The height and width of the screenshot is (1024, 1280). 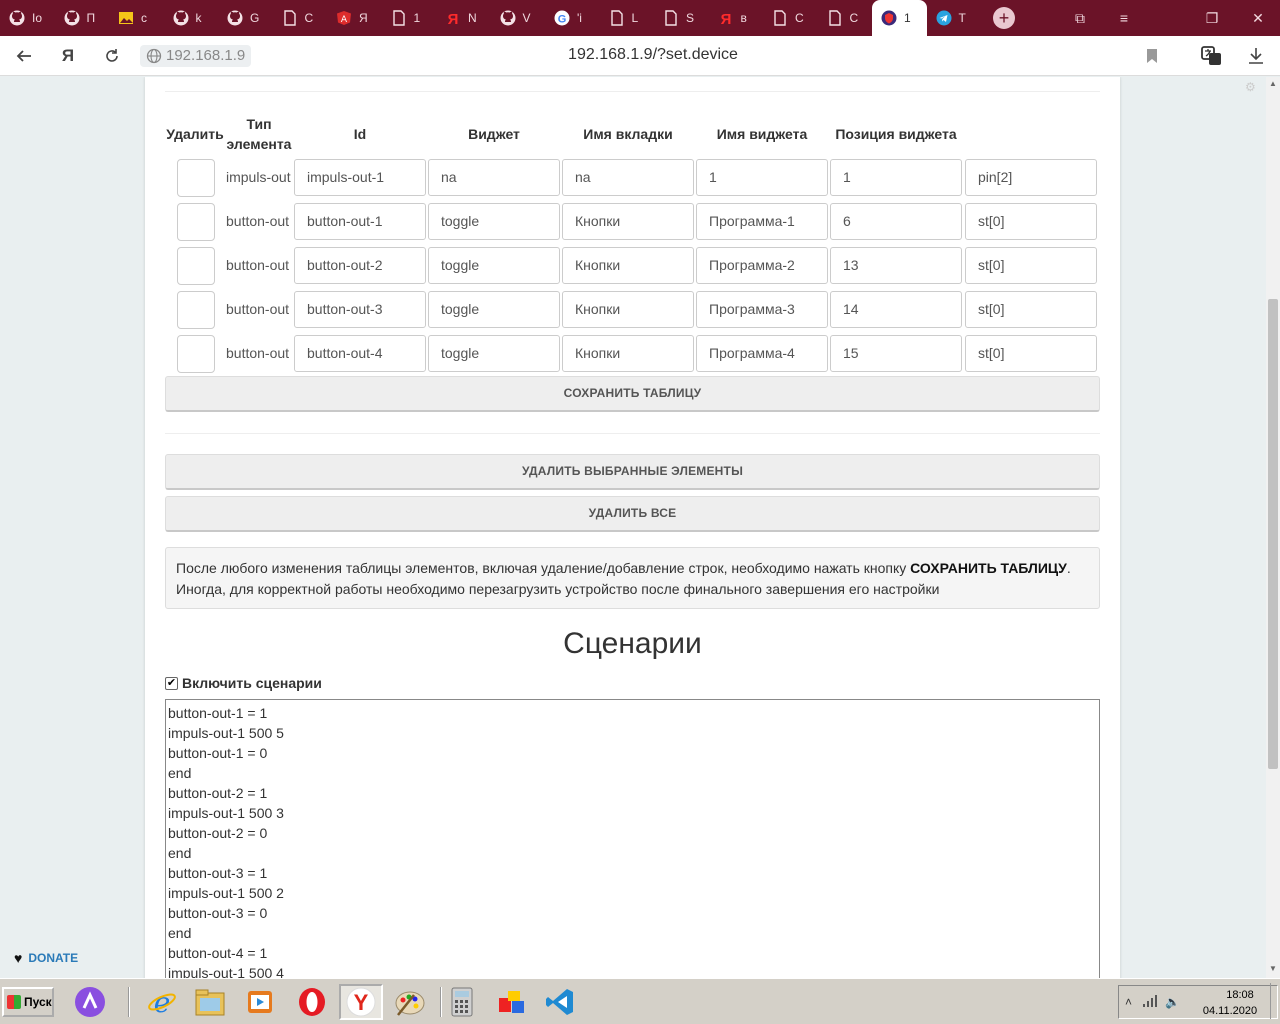 I want to click on browser-tab: Яв, so click(x=736, y=18).